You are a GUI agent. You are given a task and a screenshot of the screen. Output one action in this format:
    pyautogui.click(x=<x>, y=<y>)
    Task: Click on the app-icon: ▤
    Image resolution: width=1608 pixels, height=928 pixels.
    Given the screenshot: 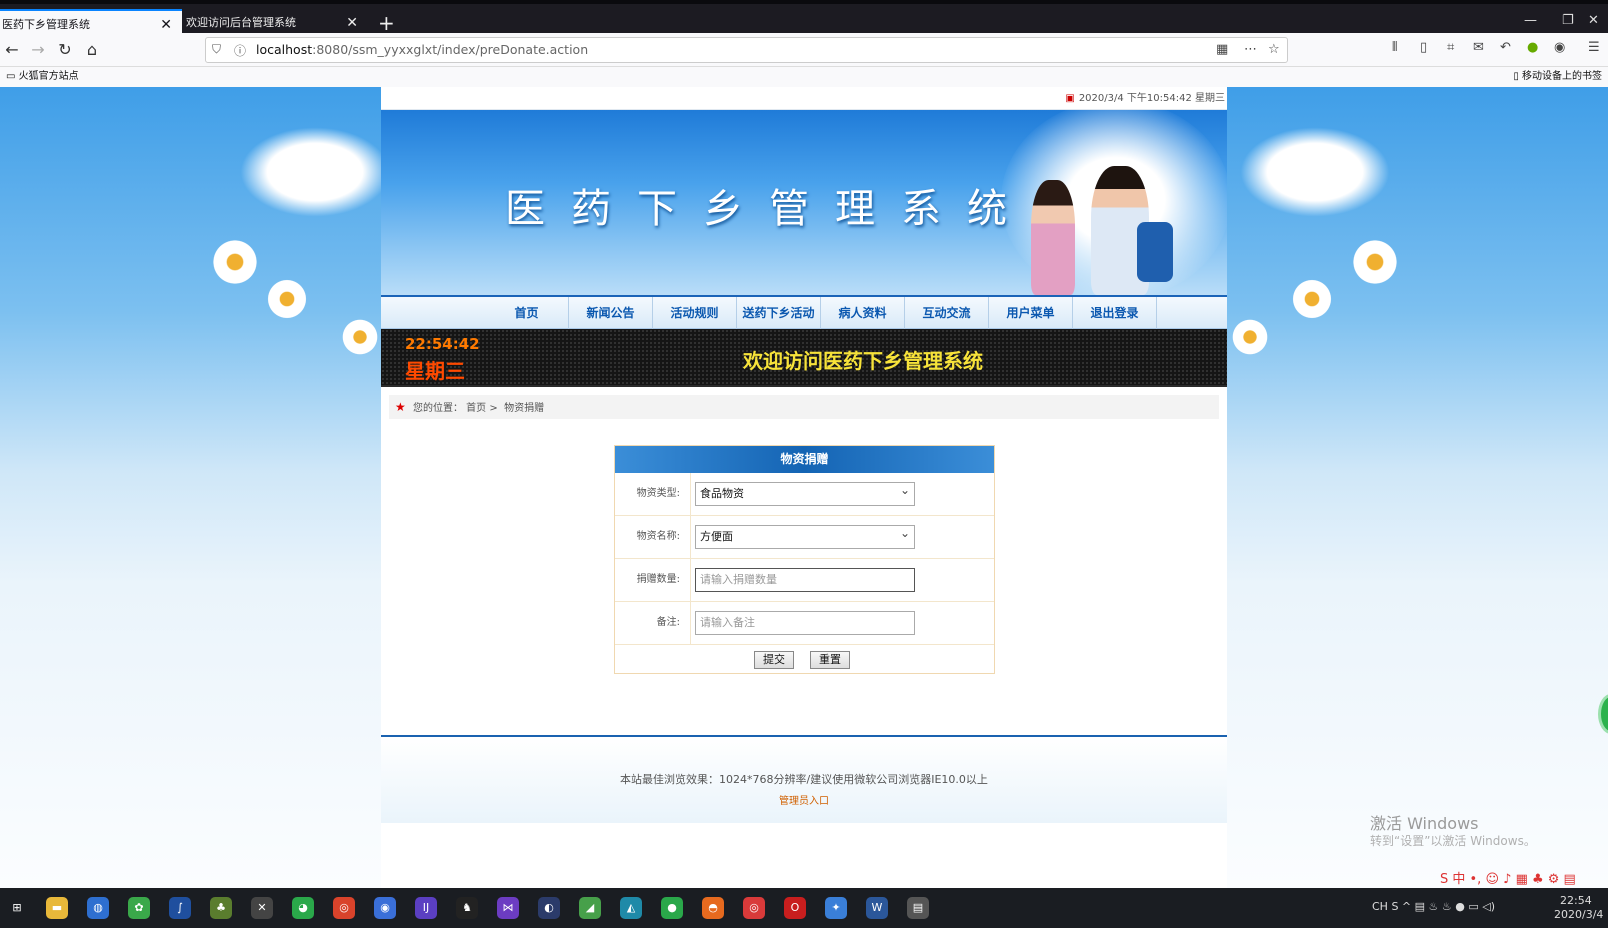 What is the action you would take?
    pyautogui.click(x=918, y=908)
    